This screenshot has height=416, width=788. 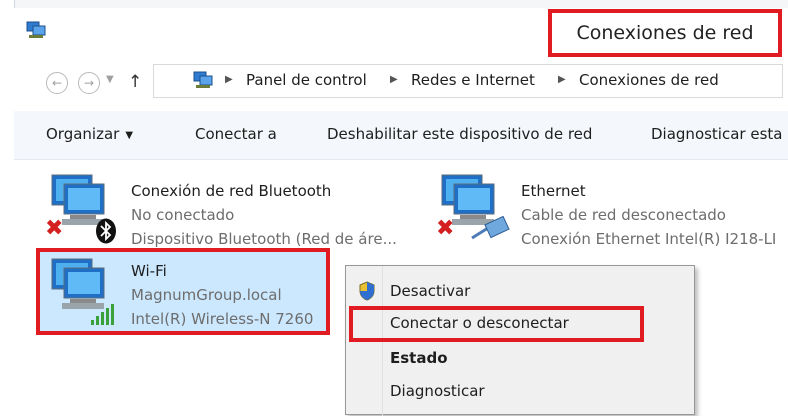 I want to click on connect-to-button: Conectar a, so click(x=236, y=134).